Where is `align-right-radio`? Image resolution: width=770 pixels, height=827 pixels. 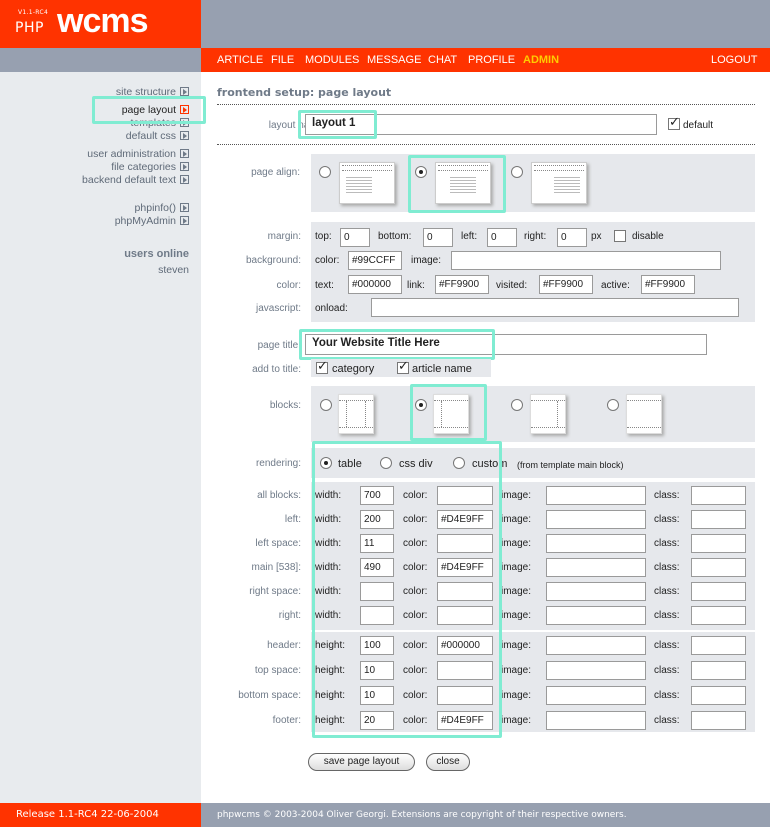
align-right-radio is located at coordinates (517, 172).